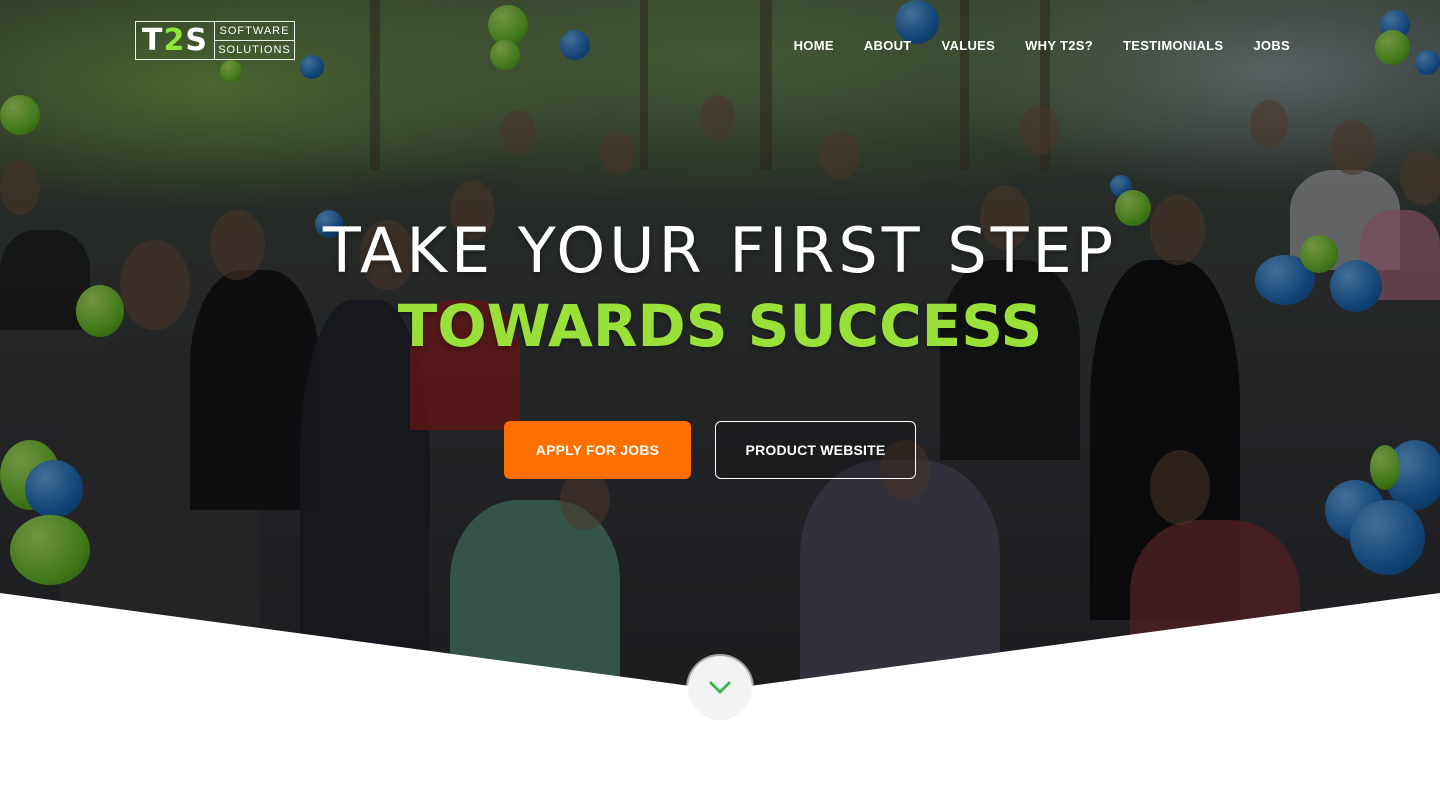 This screenshot has height=790, width=1440. Describe the element at coordinates (969, 45) in the screenshot. I see `nav-values: VALUES` at that location.